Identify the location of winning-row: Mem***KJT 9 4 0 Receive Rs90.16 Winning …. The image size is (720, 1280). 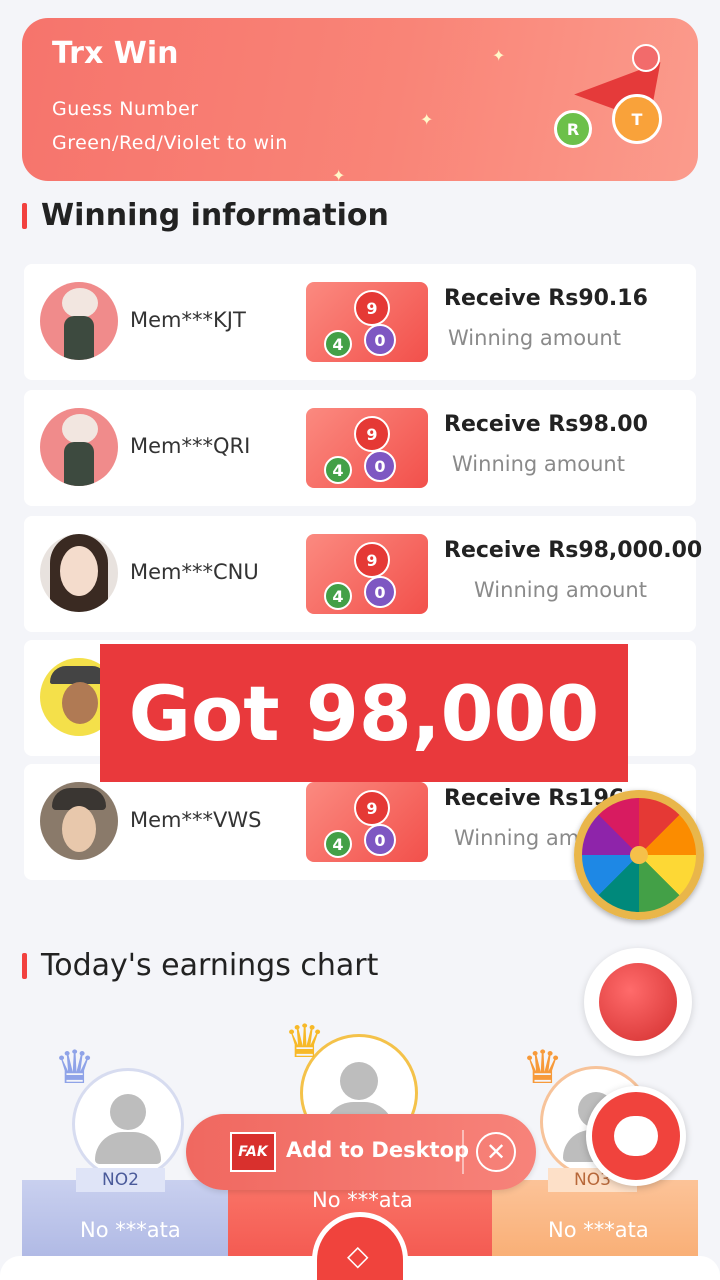
(360, 322).